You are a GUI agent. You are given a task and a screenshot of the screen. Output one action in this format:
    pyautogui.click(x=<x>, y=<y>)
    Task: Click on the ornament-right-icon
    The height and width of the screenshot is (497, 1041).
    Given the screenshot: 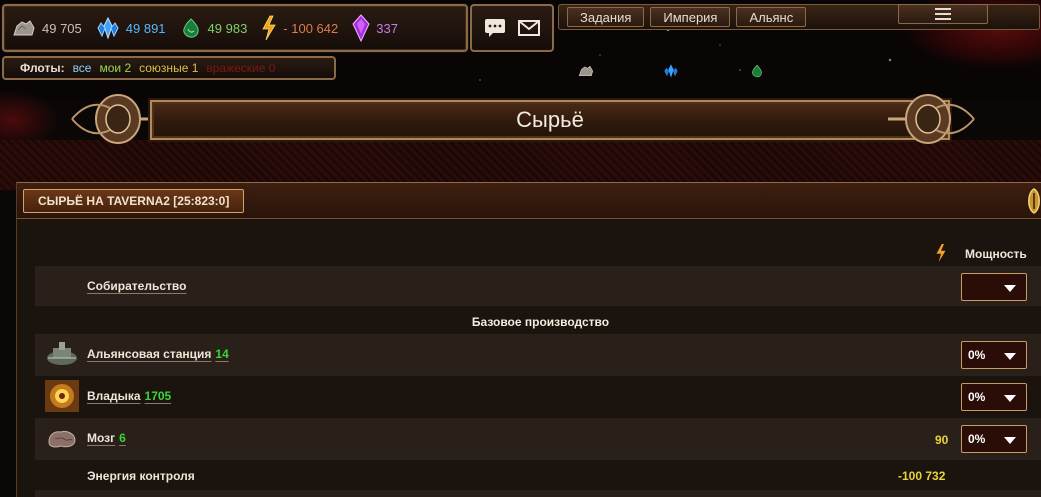 What is the action you would take?
    pyautogui.click(x=931, y=119)
    